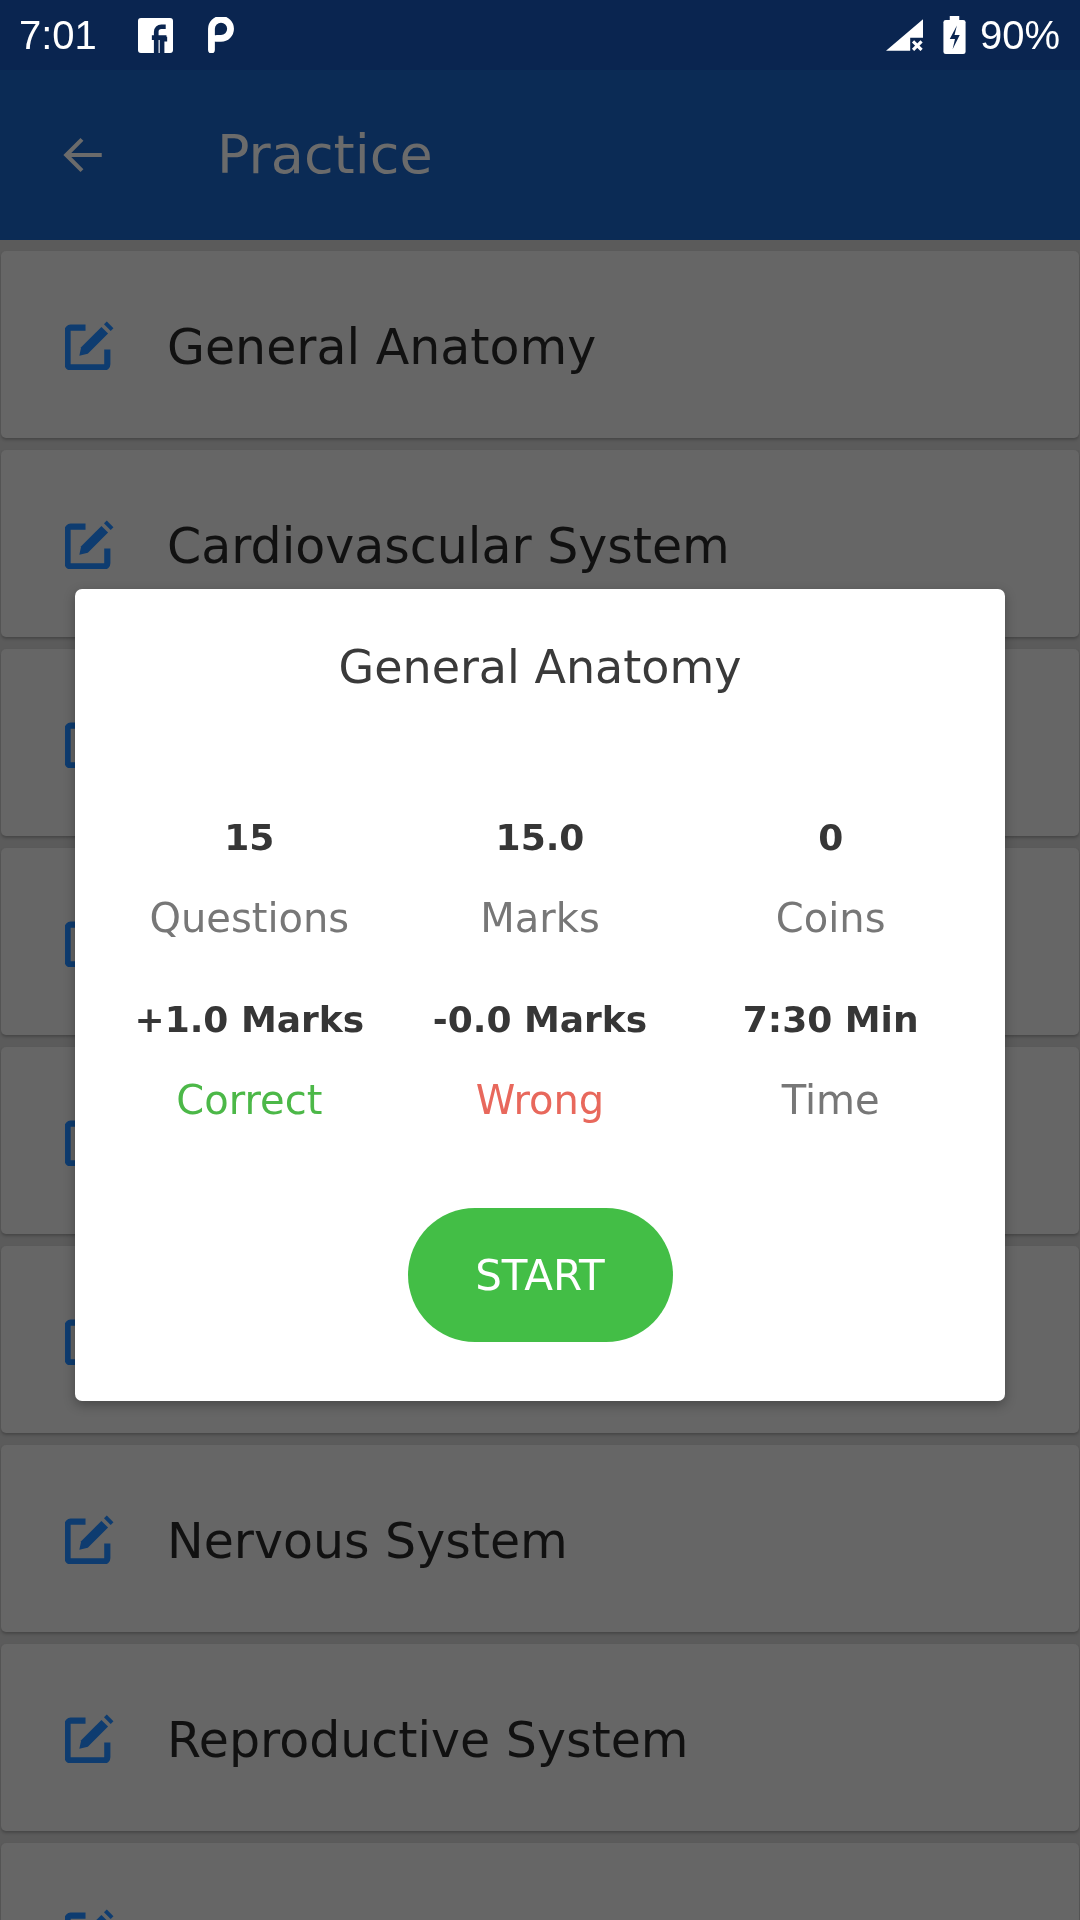 This screenshot has width=1080, height=1920. I want to click on dialog-title: General Anatomy, so click(540, 667).